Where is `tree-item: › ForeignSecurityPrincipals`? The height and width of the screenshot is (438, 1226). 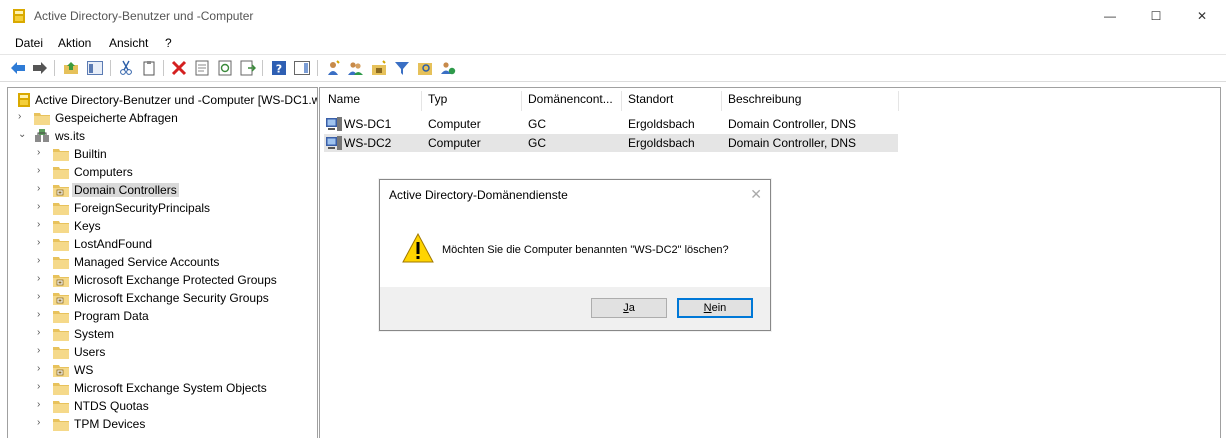 tree-item: › ForeignSecurityPrincipals is located at coordinates (162, 208).